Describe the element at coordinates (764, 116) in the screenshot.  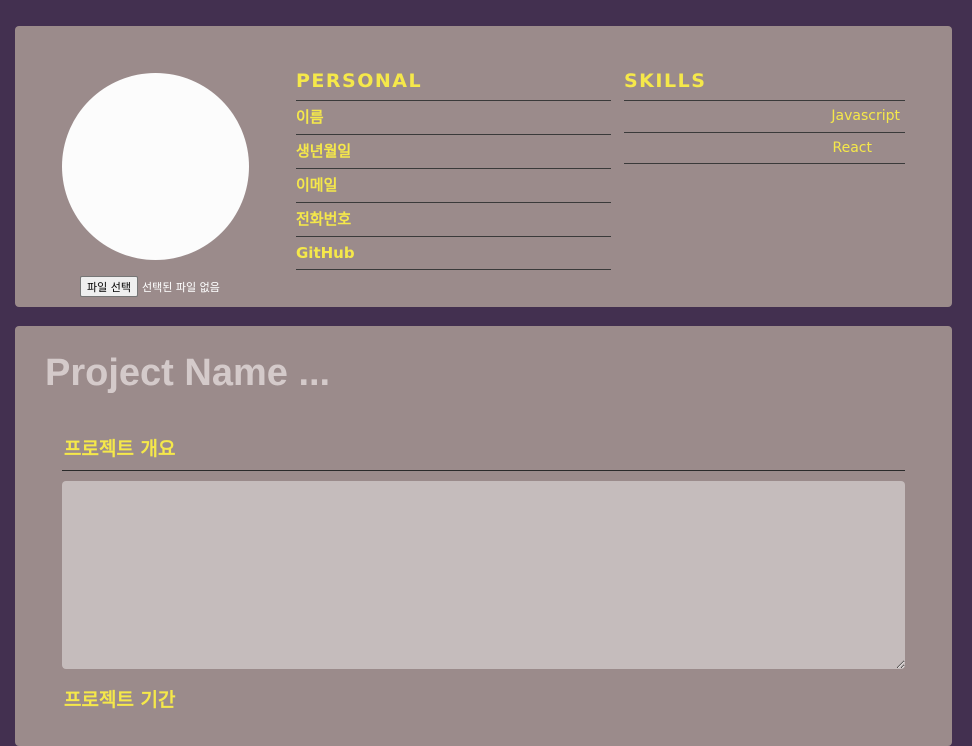
I see `skill-item-javascript: Javascript` at that location.